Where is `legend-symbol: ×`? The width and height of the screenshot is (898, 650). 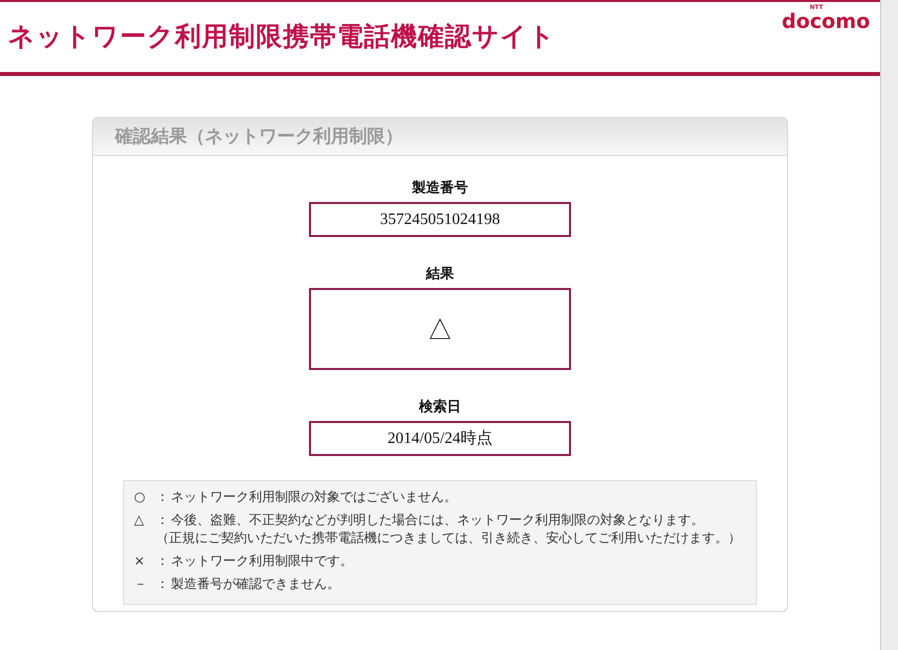
legend-symbol: × is located at coordinates (140, 562).